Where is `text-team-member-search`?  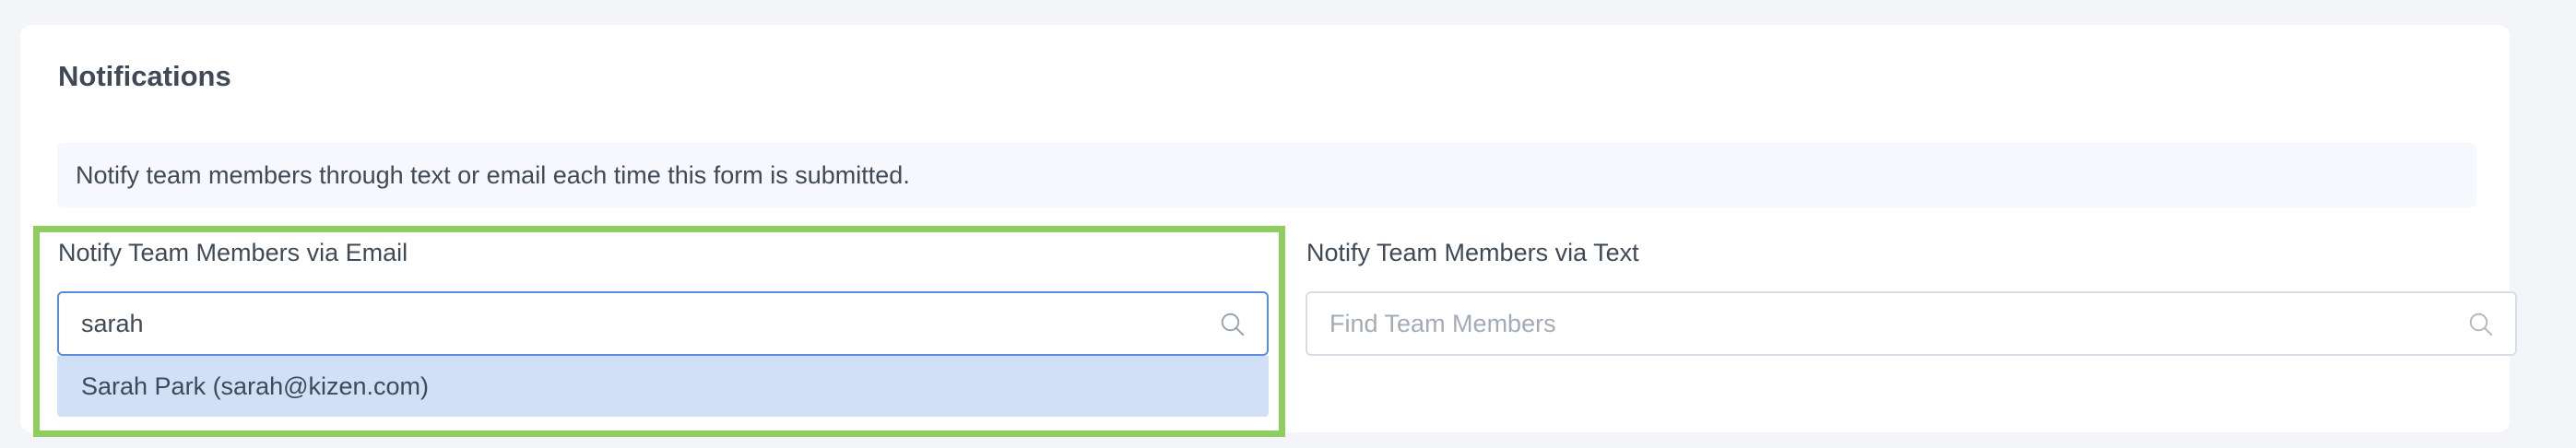 text-team-member-search is located at coordinates (1911, 324).